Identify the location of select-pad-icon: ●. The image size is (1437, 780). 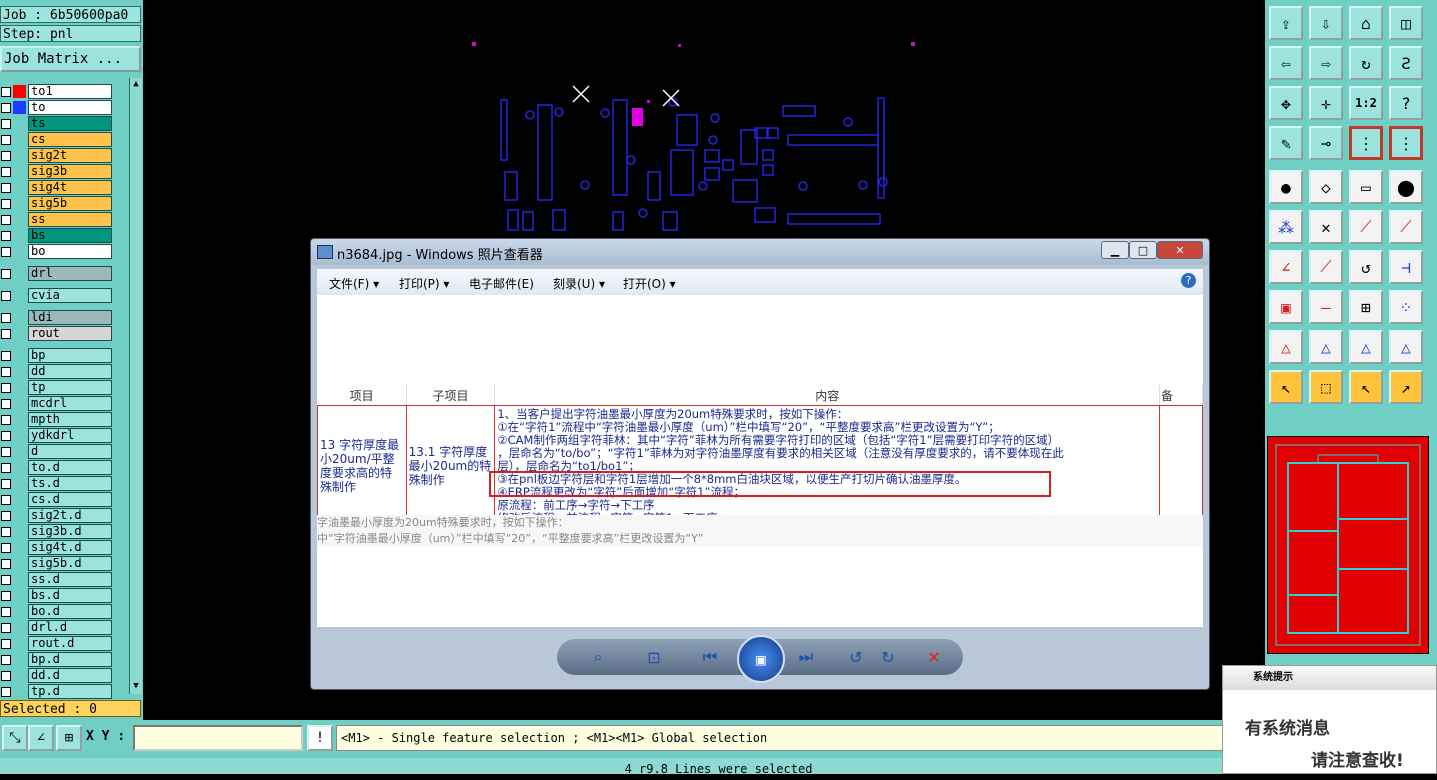
(1286, 187).